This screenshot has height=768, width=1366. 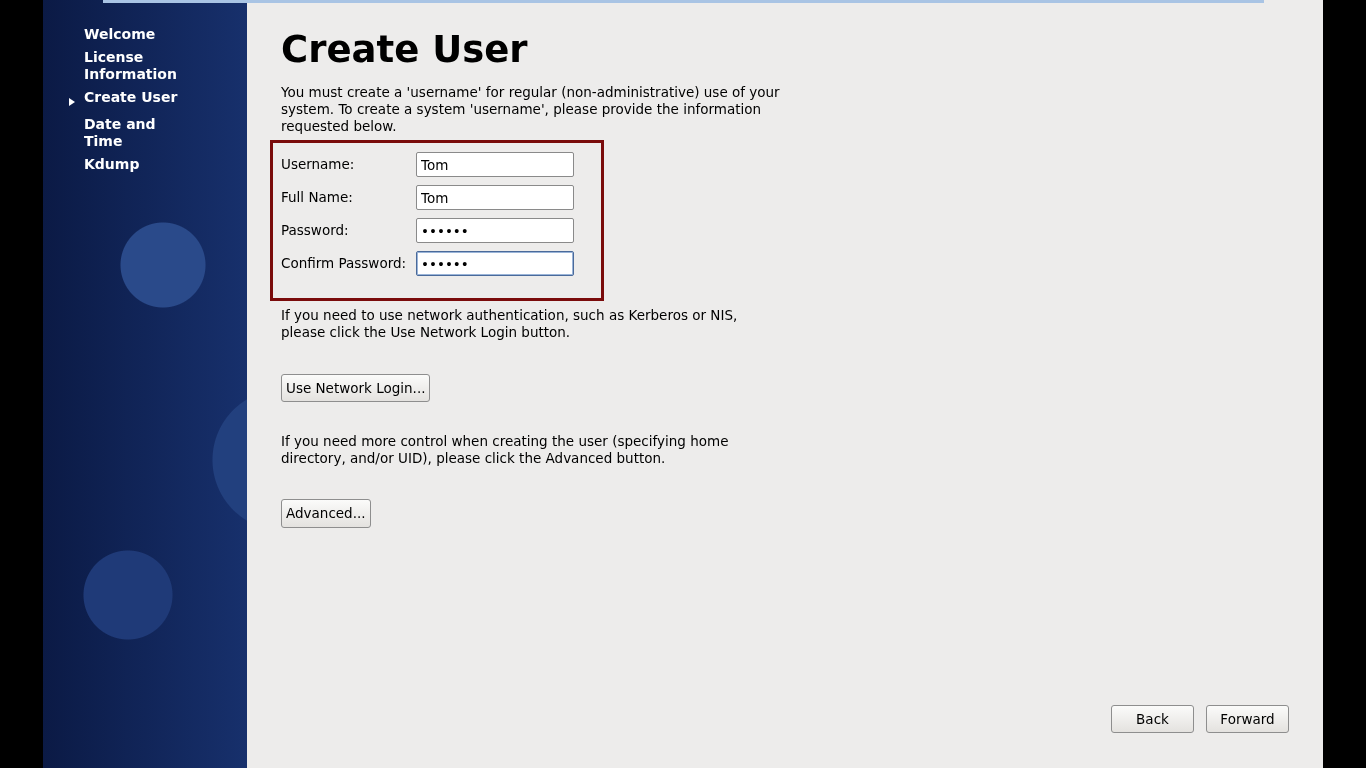 I want to click on field-label: Password:, so click(x=315, y=231).